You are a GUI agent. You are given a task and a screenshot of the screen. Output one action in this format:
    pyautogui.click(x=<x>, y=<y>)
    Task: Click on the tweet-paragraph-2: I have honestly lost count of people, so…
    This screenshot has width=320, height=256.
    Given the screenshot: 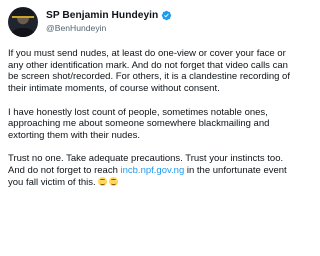 What is the action you would take?
    pyautogui.click(x=139, y=123)
    